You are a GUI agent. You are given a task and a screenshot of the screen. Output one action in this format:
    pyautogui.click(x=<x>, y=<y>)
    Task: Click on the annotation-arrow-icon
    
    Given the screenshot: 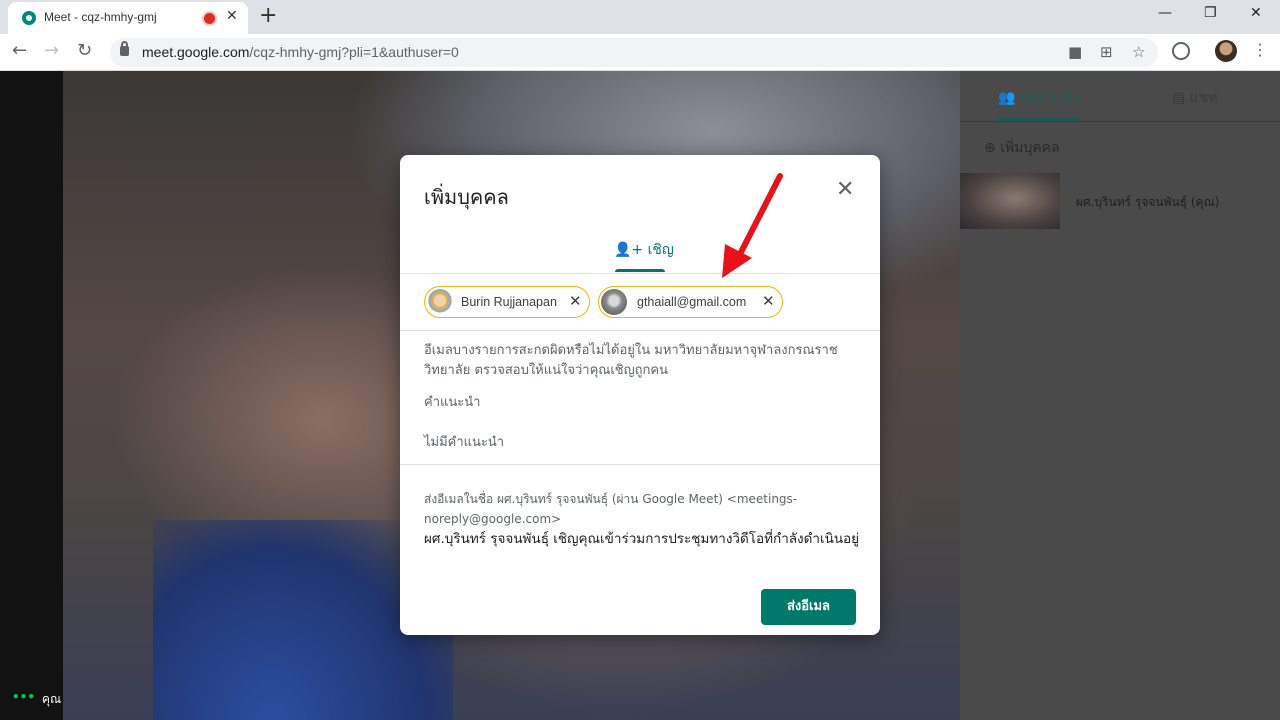 What is the action you would take?
    pyautogui.click(x=752, y=225)
    